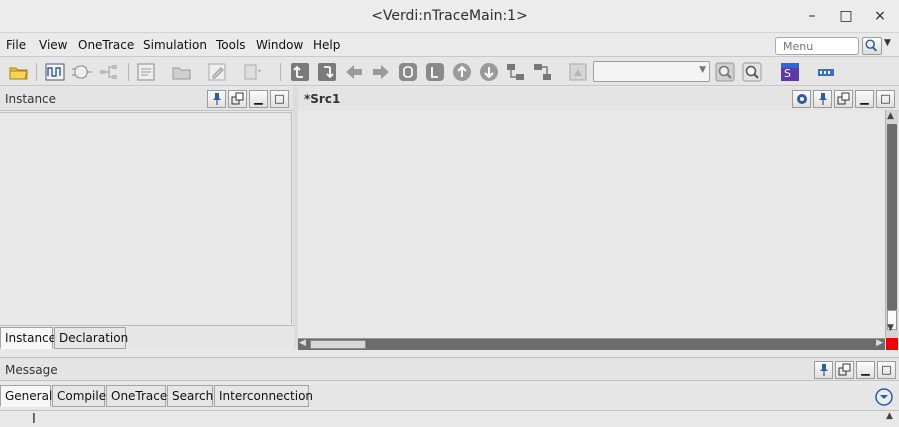 This screenshot has width=899, height=427. I want to click on tab-search: Search, so click(190, 396).